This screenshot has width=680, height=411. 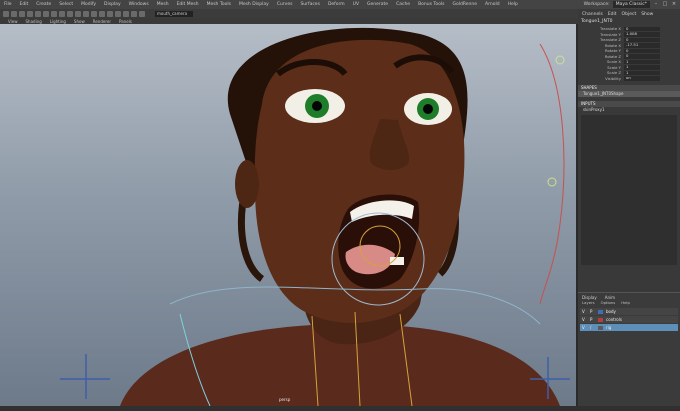 I want to click on menu-mesh-display: Mesh Display, so click(x=254, y=4).